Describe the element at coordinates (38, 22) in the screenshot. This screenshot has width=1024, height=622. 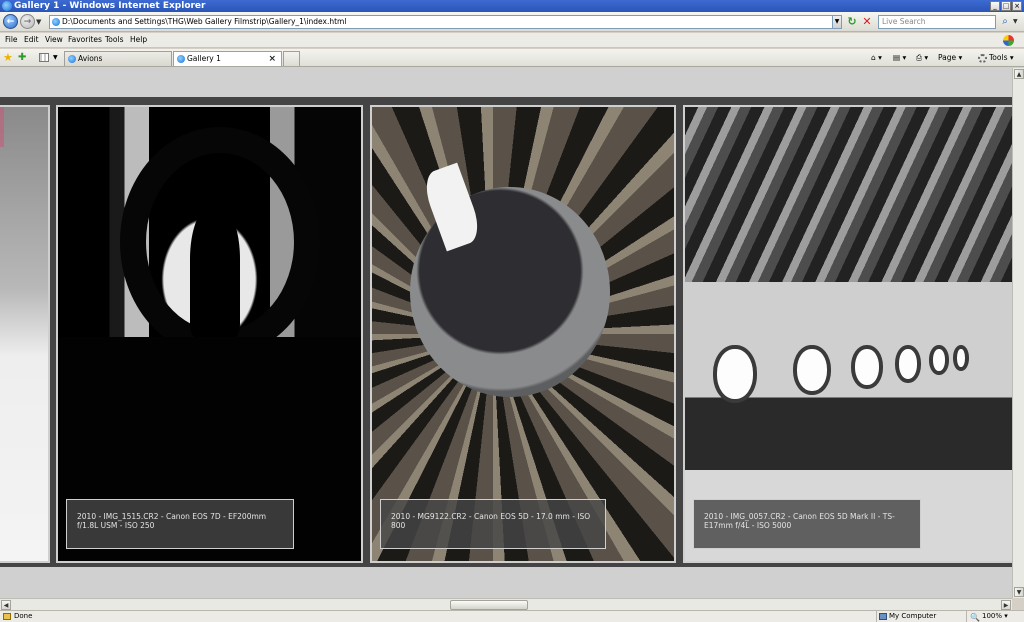
I see `recent-pages-dropdown: ▼` at that location.